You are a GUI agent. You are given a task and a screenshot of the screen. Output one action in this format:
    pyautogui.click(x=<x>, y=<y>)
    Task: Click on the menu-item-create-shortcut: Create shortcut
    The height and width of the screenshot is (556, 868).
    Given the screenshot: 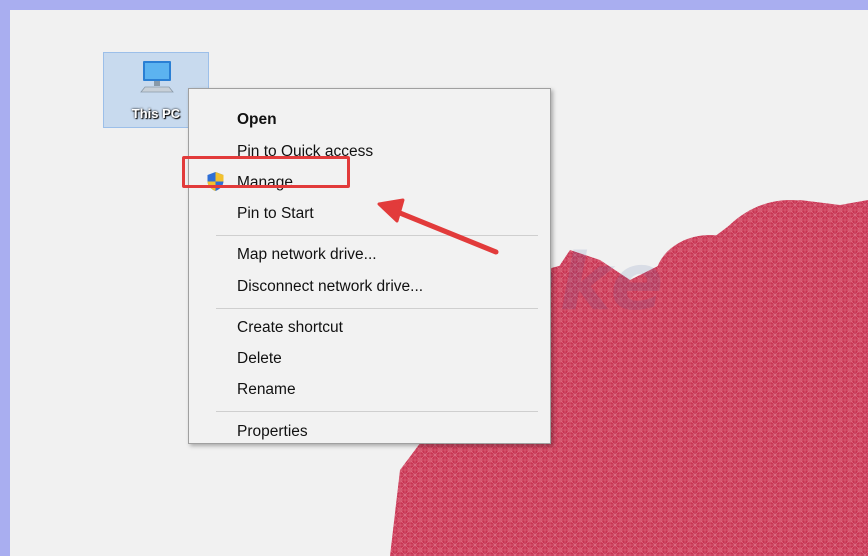 What is the action you would take?
    pyautogui.click(x=290, y=328)
    